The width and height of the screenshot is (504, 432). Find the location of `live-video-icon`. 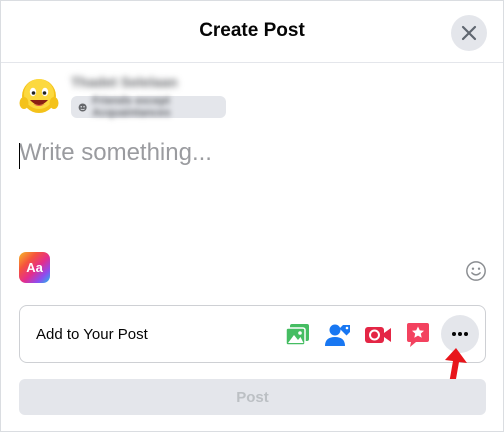

live-video-icon is located at coordinates (378, 335).